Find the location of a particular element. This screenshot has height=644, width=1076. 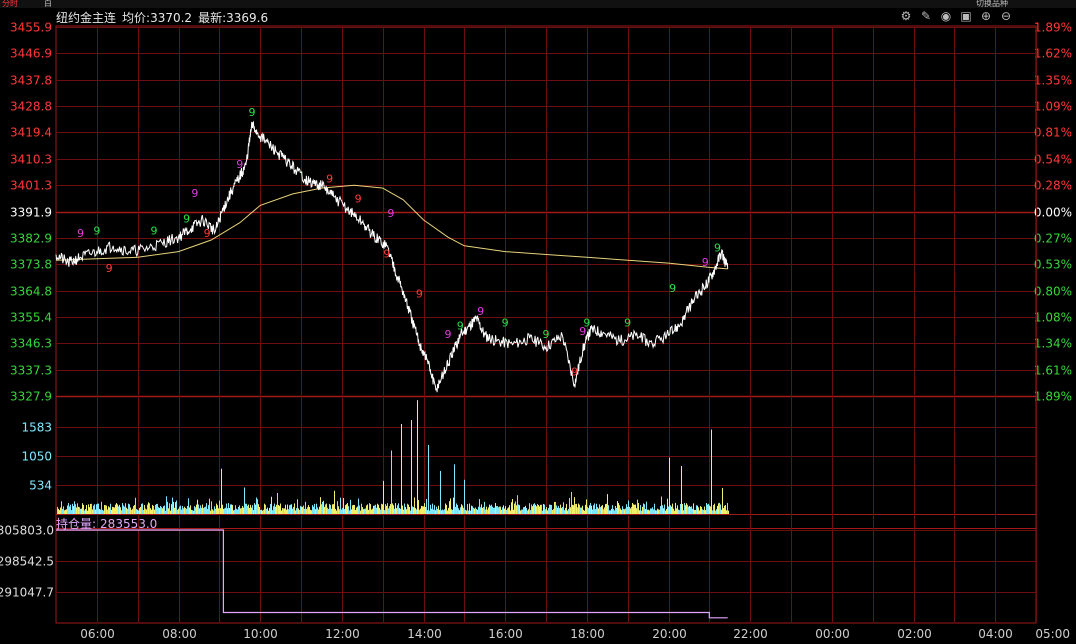

pct-tick-label: 0.81% is located at coordinates (1053, 133).